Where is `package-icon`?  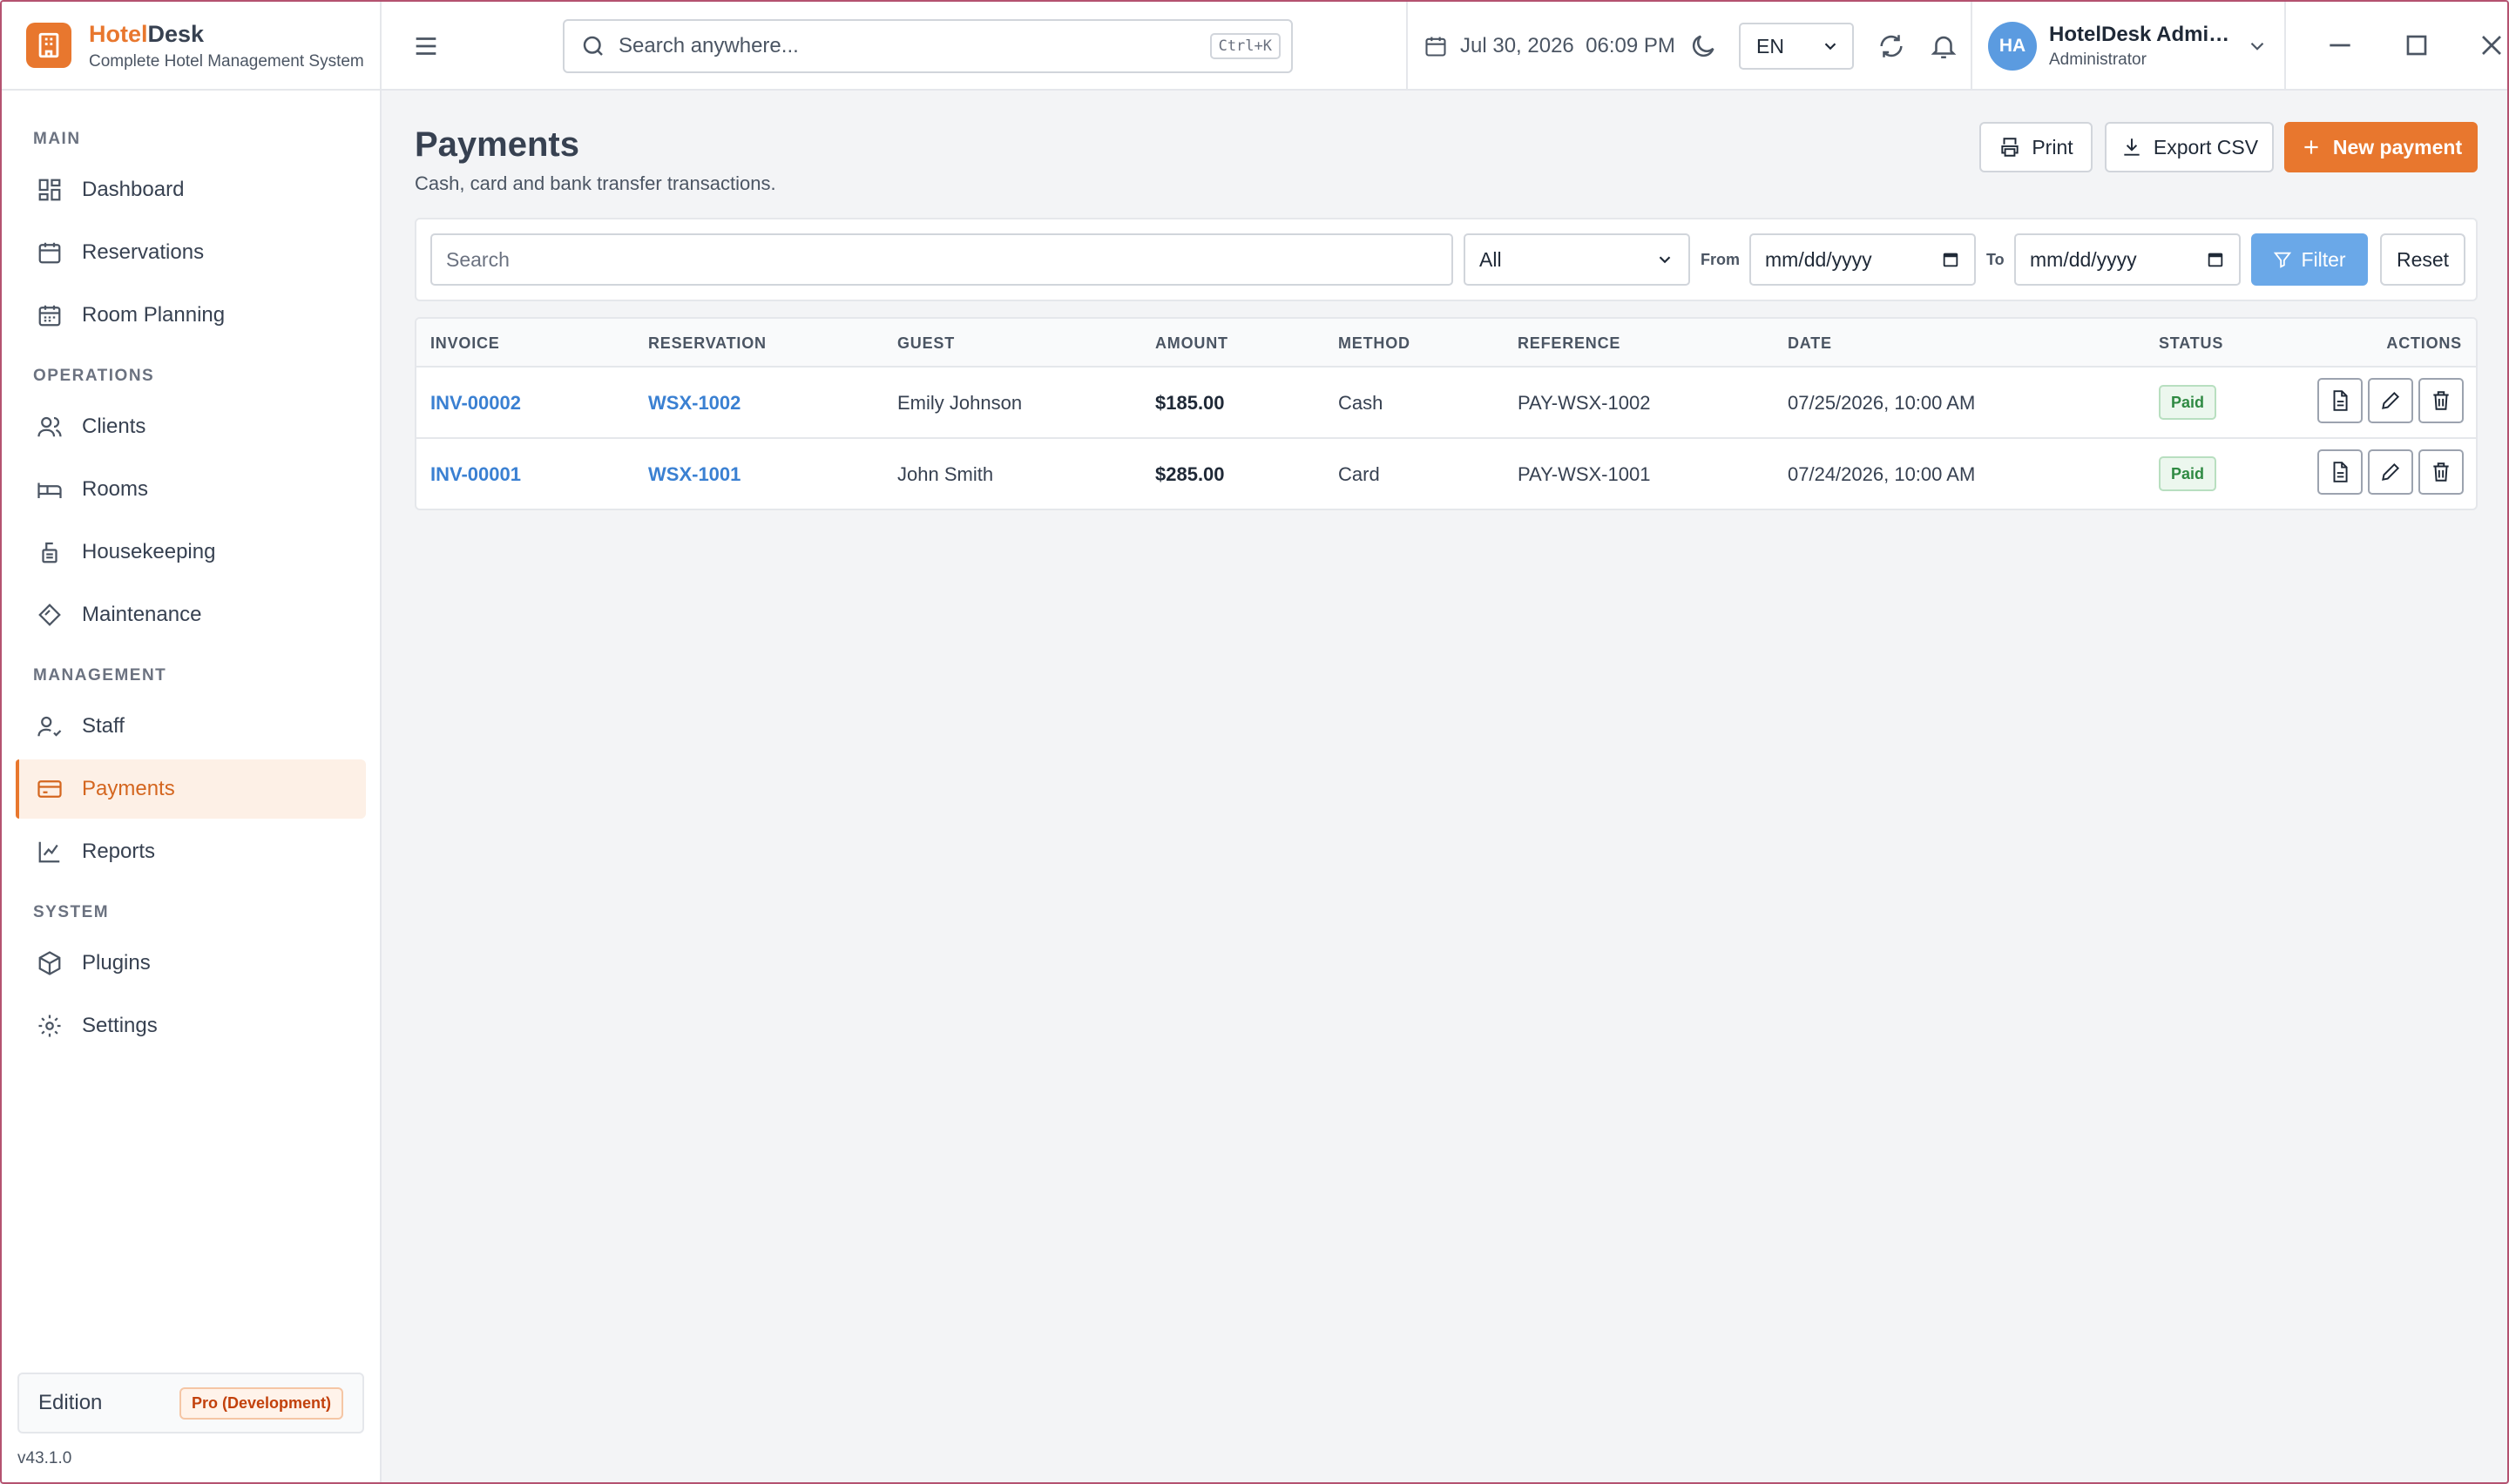
package-icon is located at coordinates (49, 963).